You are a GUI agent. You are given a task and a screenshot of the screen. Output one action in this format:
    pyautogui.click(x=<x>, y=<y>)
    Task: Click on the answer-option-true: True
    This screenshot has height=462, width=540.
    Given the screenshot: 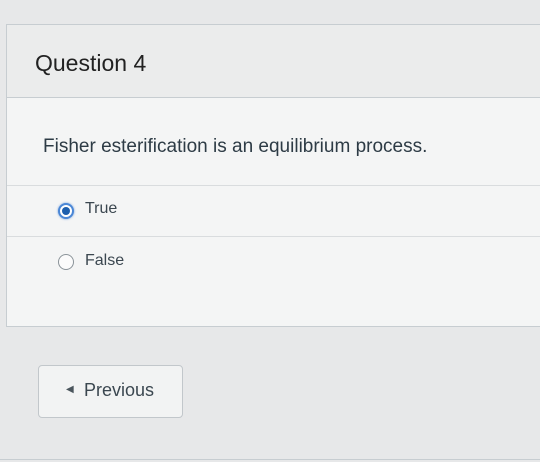 What is the action you would take?
    pyautogui.click(x=273, y=210)
    